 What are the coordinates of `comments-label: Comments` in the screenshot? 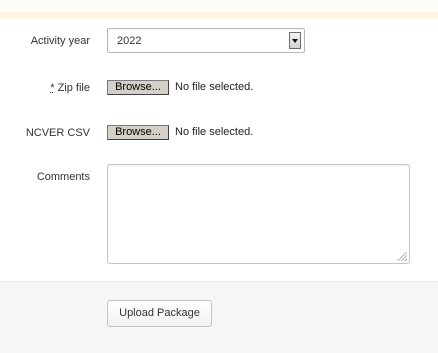 It's located at (63, 177).